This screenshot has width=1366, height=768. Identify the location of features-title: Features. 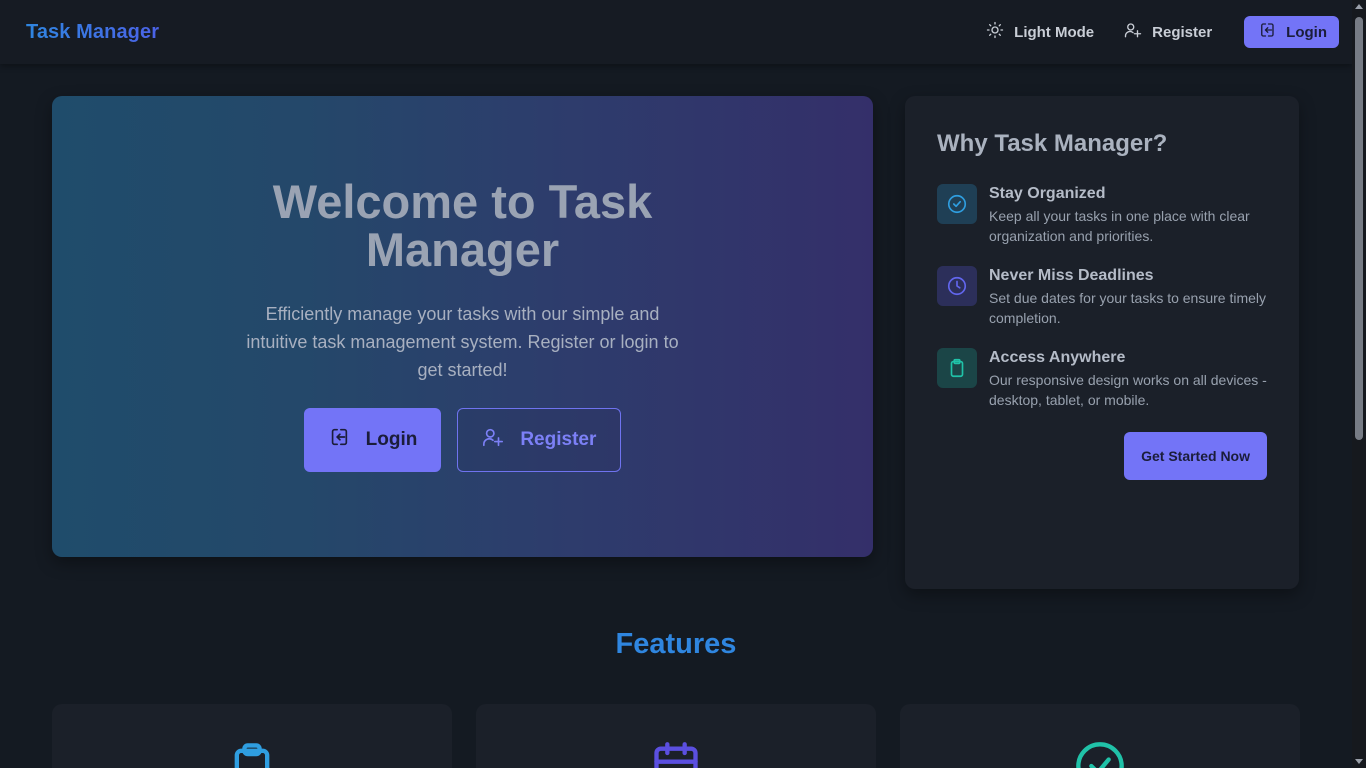
(676, 644).